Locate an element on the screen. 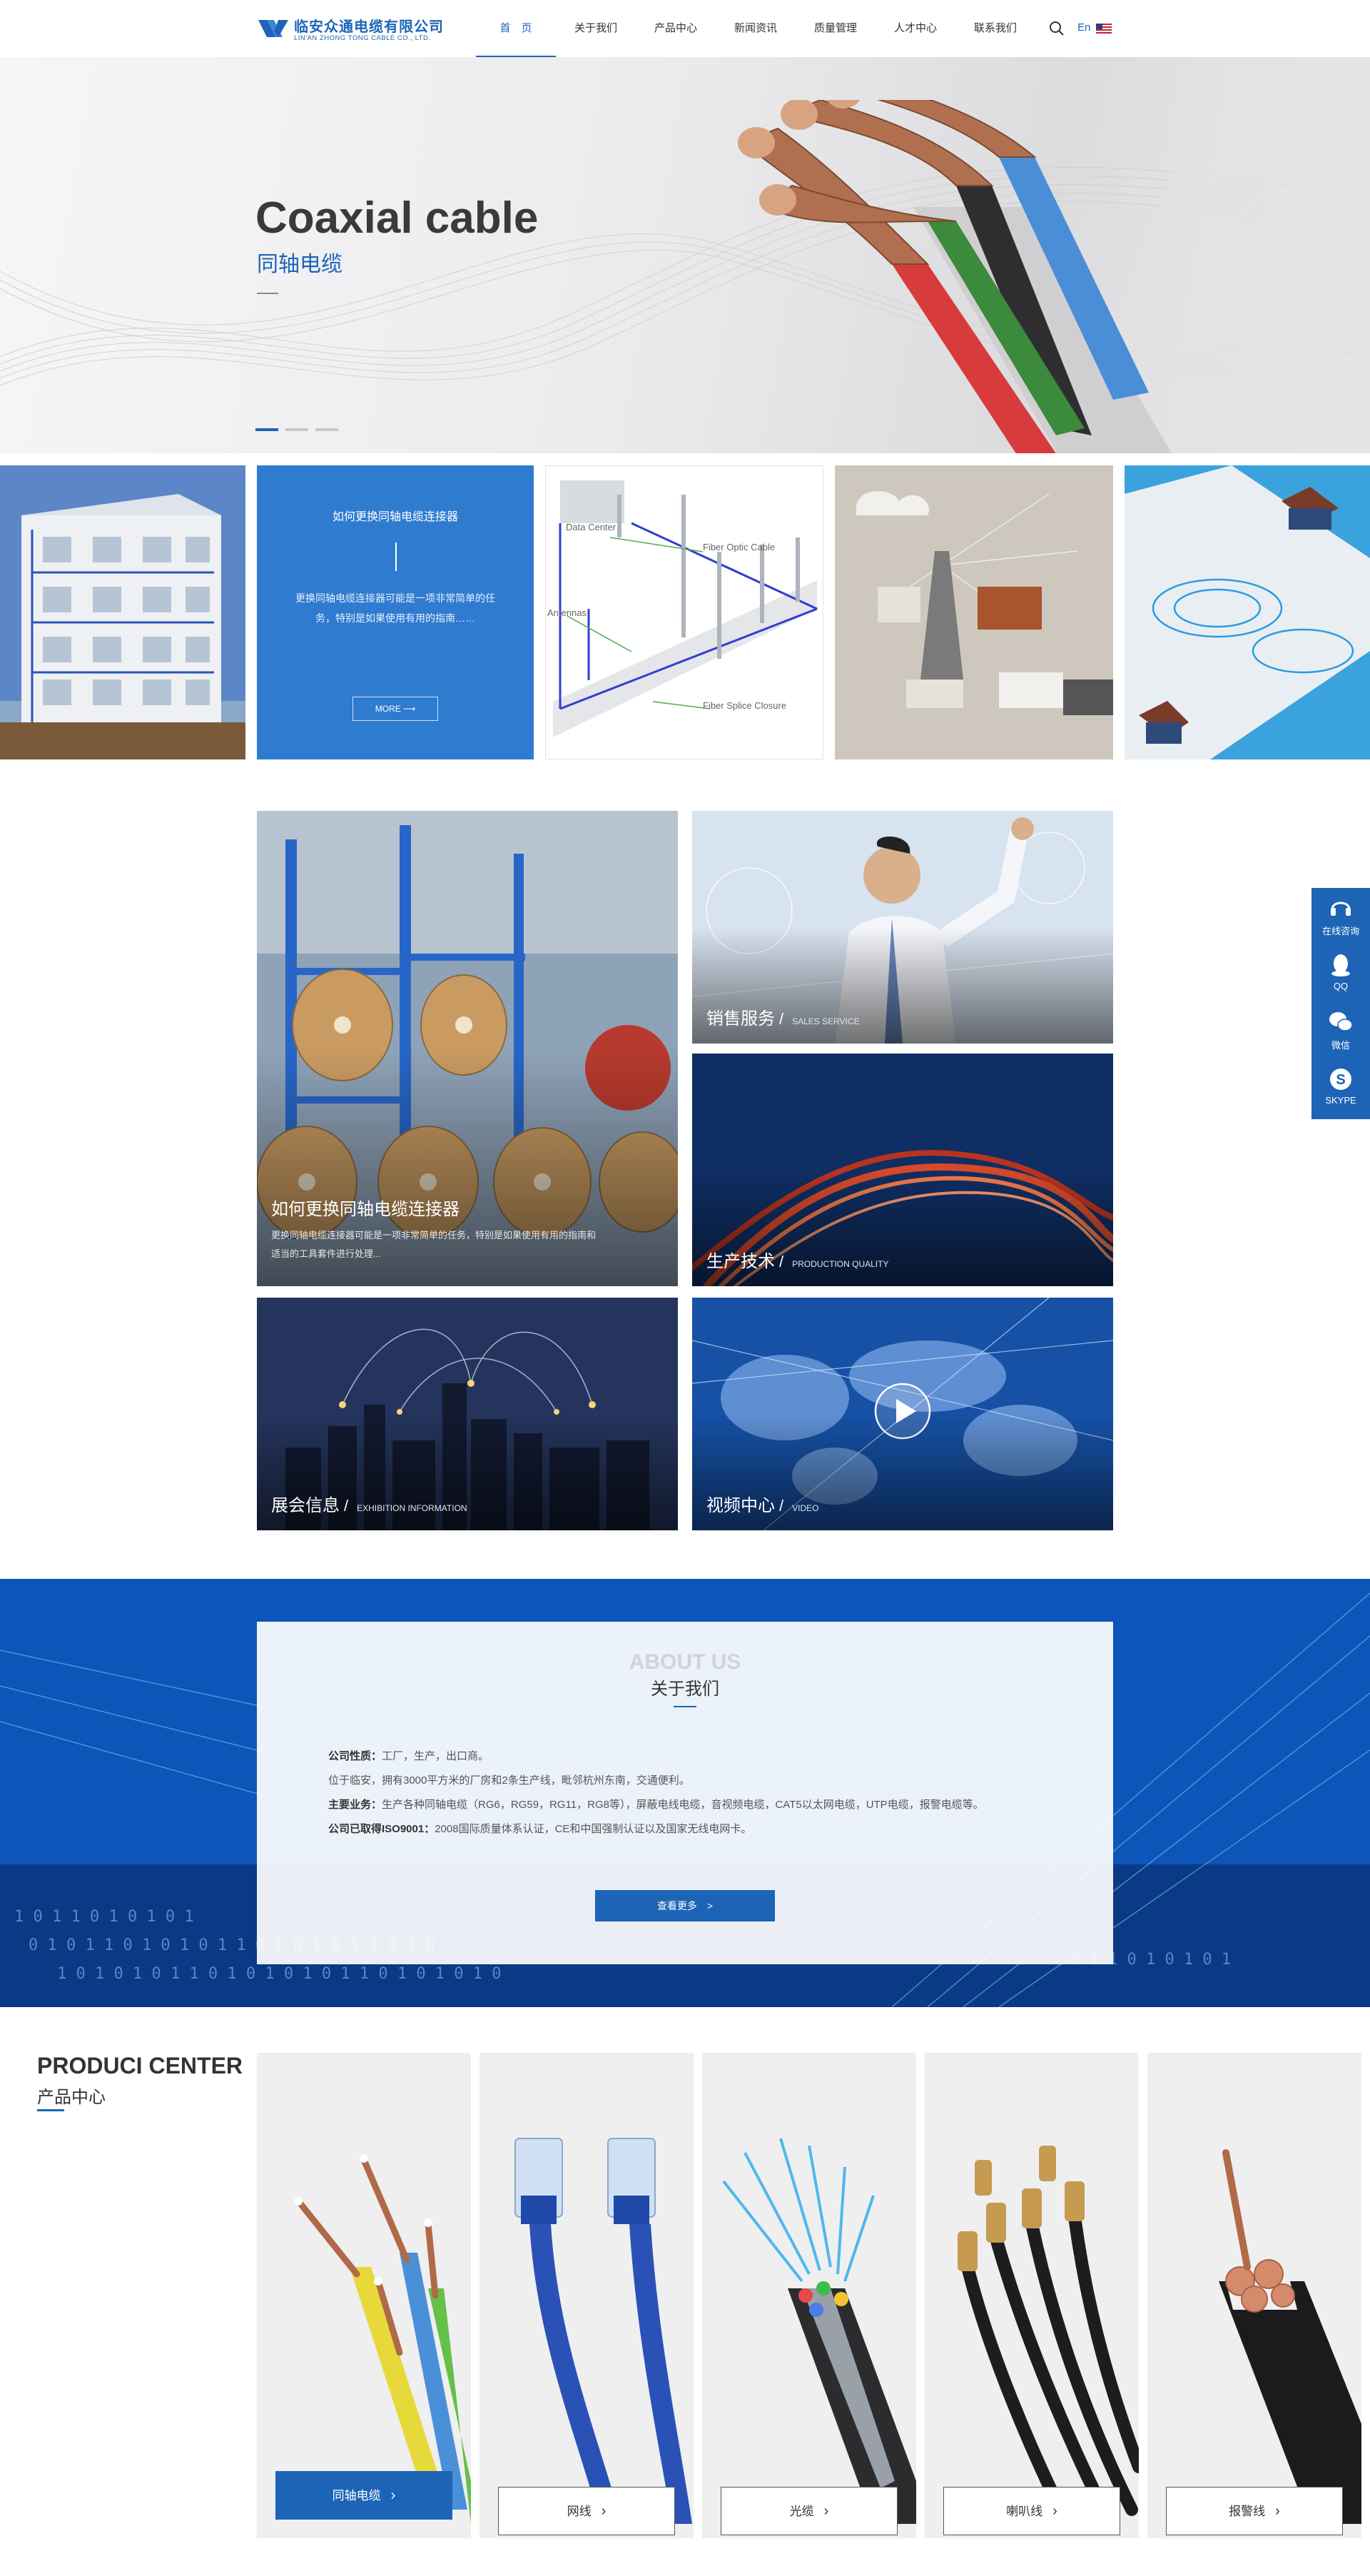 The height and width of the screenshot is (2576, 1370). us-flag-icon is located at coordinates (1104, 29).